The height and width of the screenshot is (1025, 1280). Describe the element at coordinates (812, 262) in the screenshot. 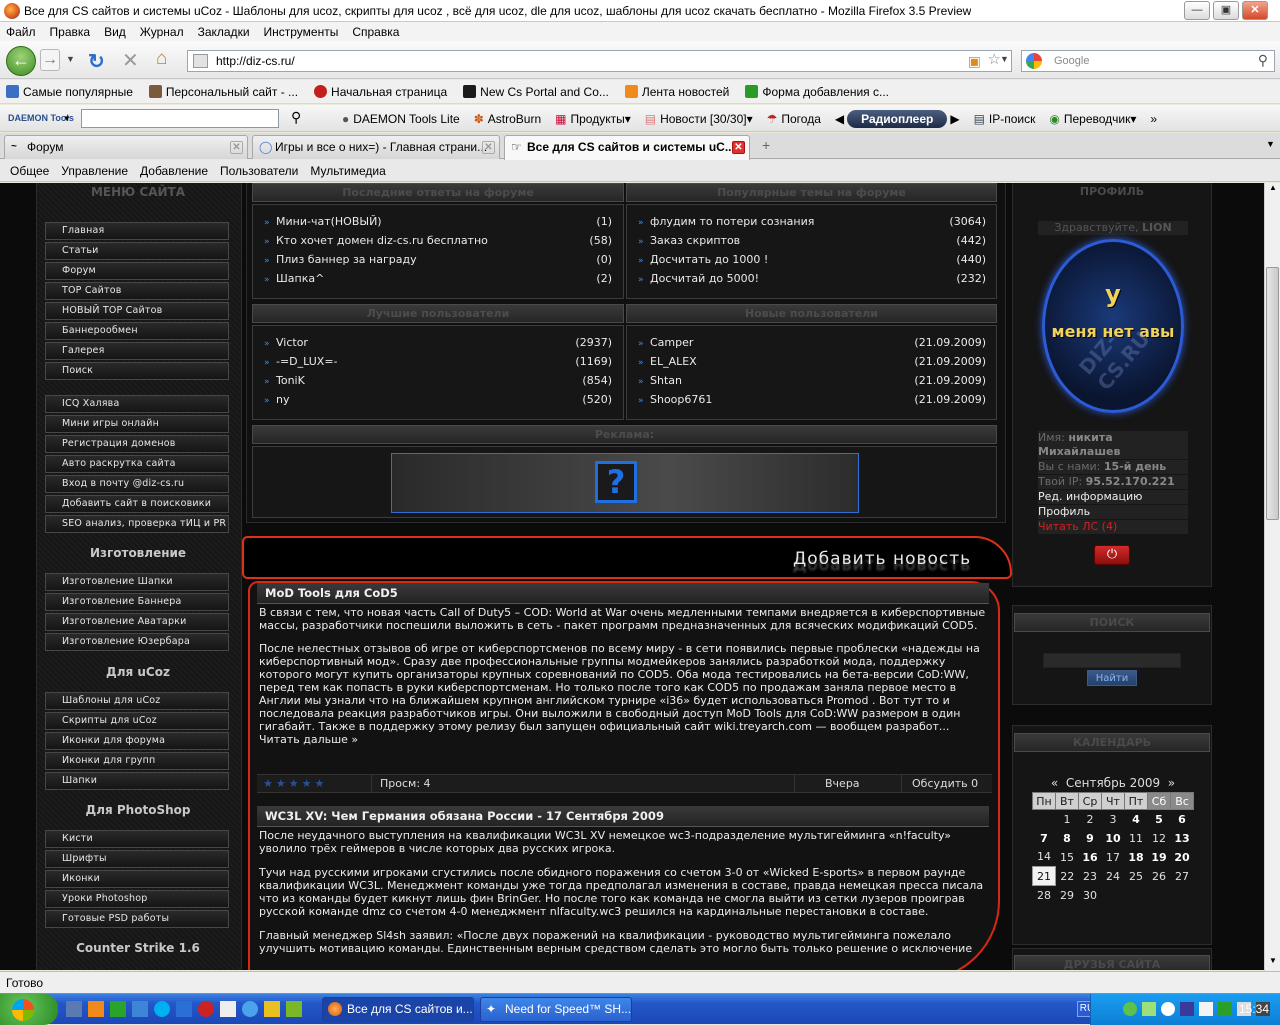

I see `popular-topic-item: » Досчитать до 1000 ! (440)` at that location.